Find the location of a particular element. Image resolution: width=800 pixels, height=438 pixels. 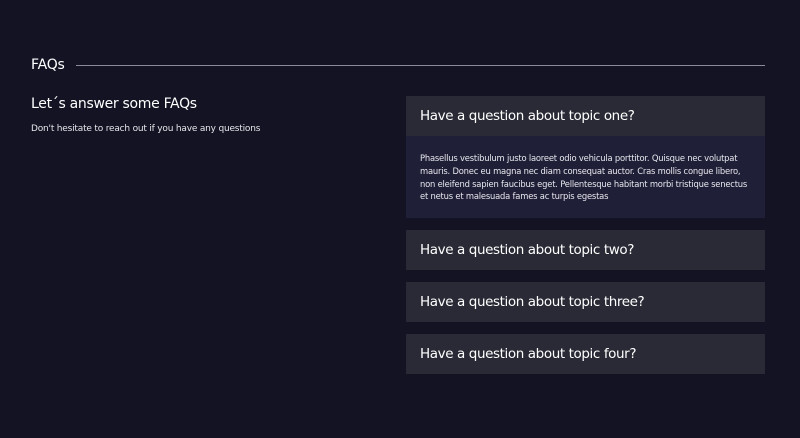

faq-section-header: FAQs is located at coordinates (398, 65).